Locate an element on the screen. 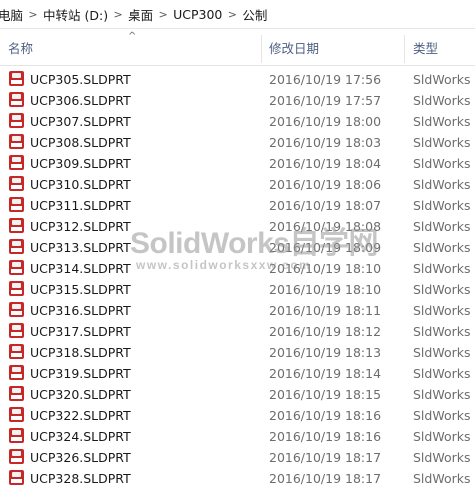  breadcrumb-item-desktop: 桌面 is located at coordinates (140, 14).